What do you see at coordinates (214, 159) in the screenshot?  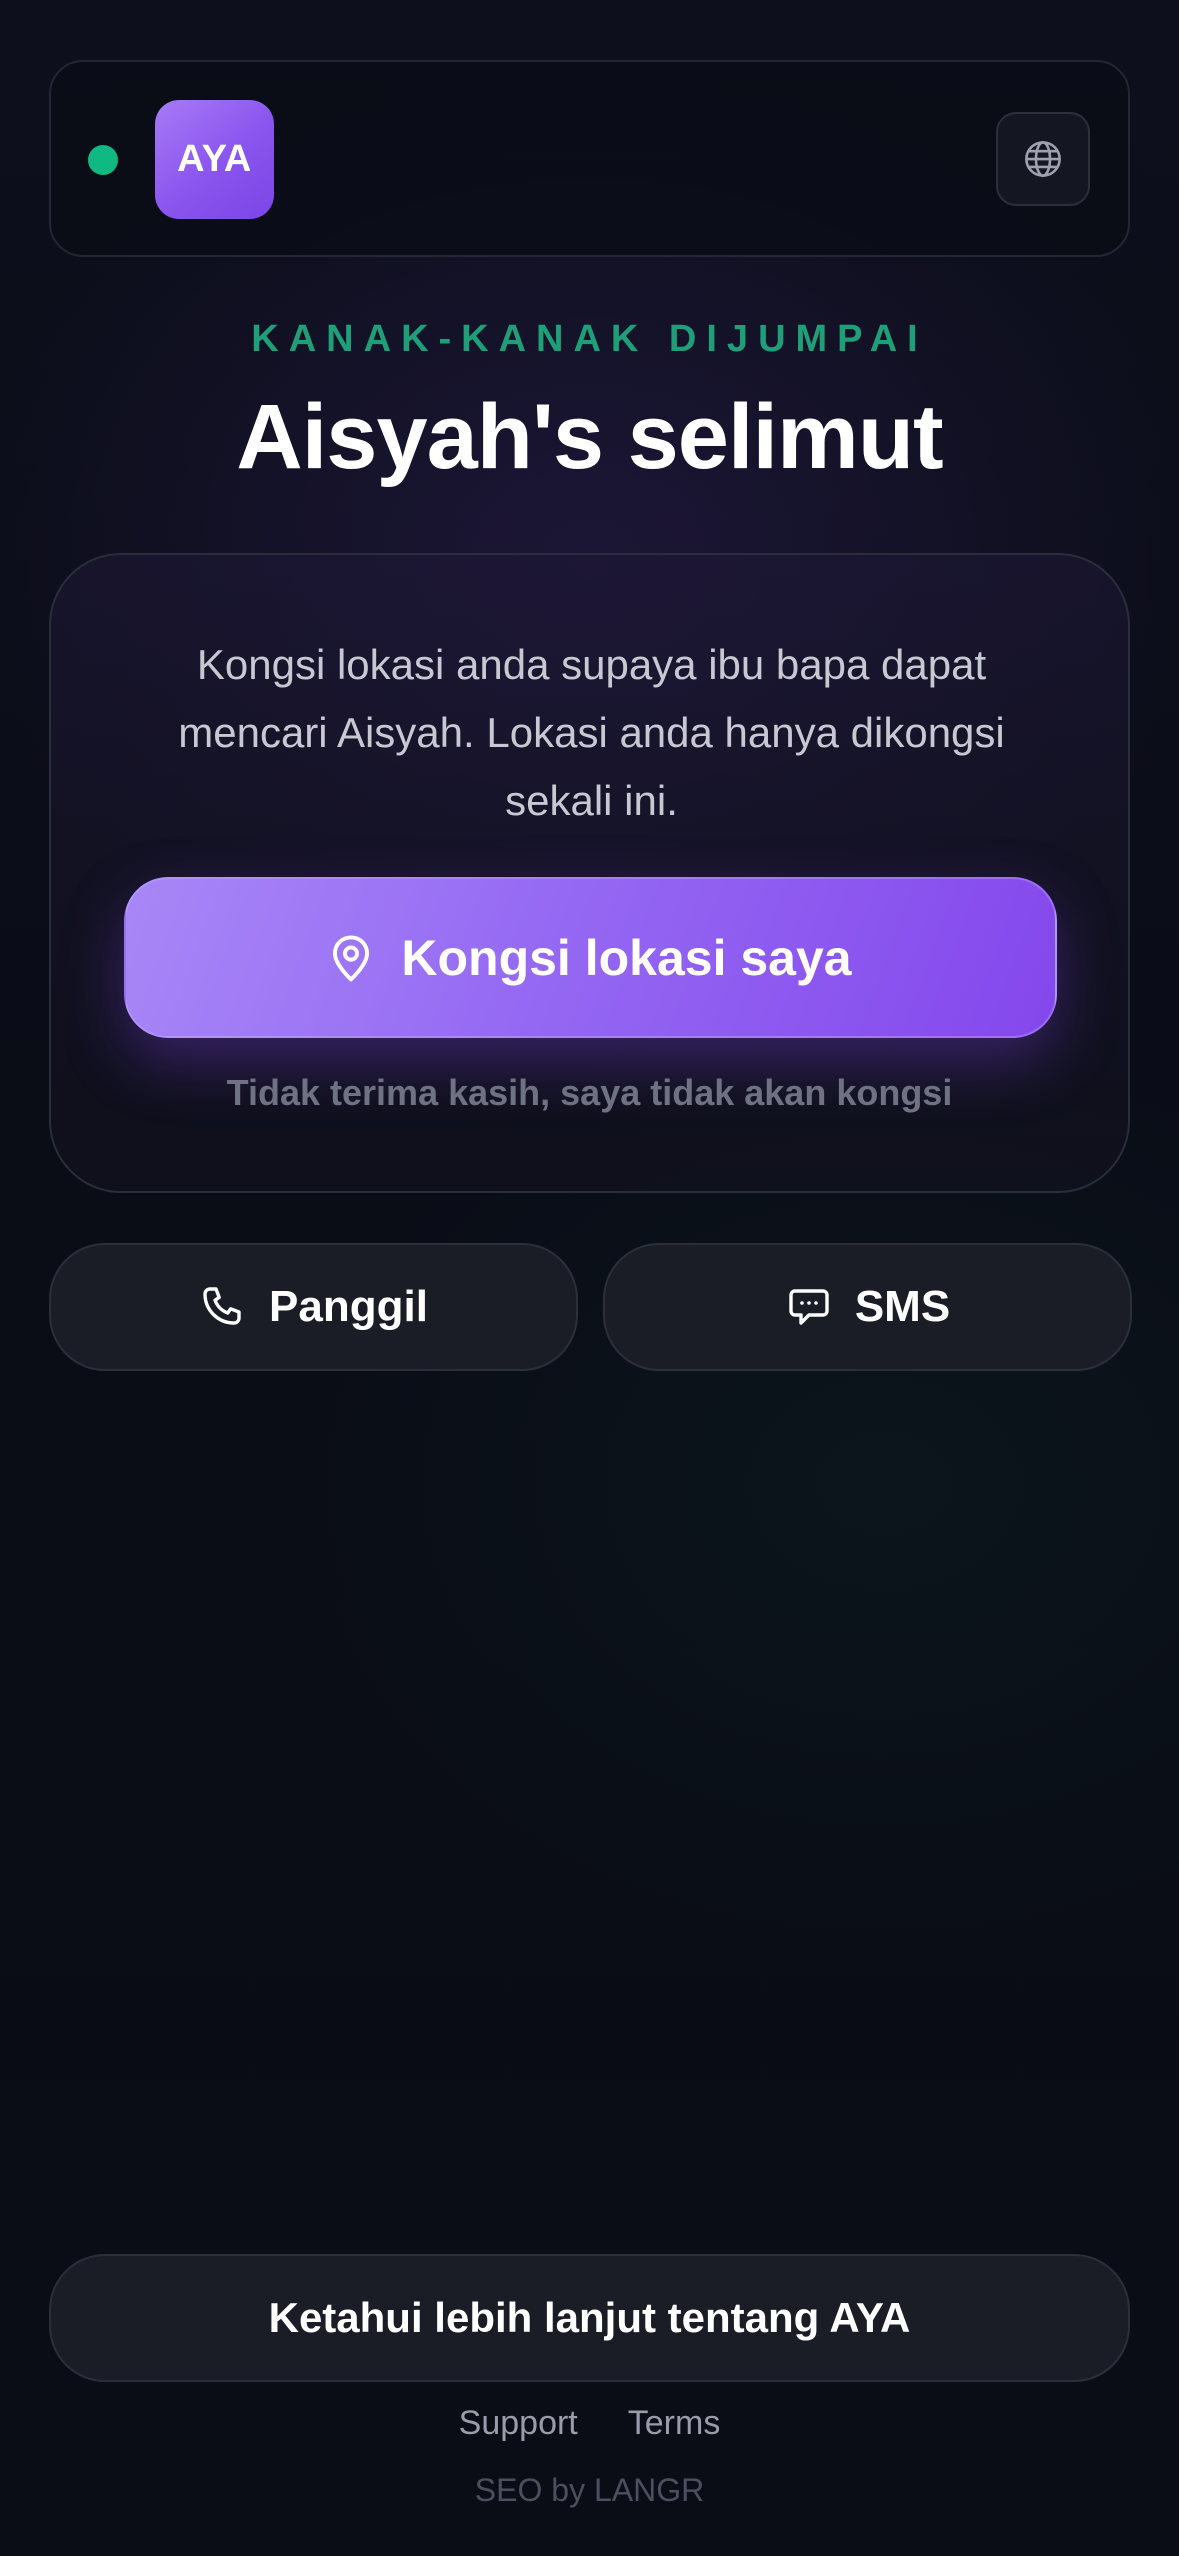 I see `aya-logo: AYA` at bounding box center [214, 159].